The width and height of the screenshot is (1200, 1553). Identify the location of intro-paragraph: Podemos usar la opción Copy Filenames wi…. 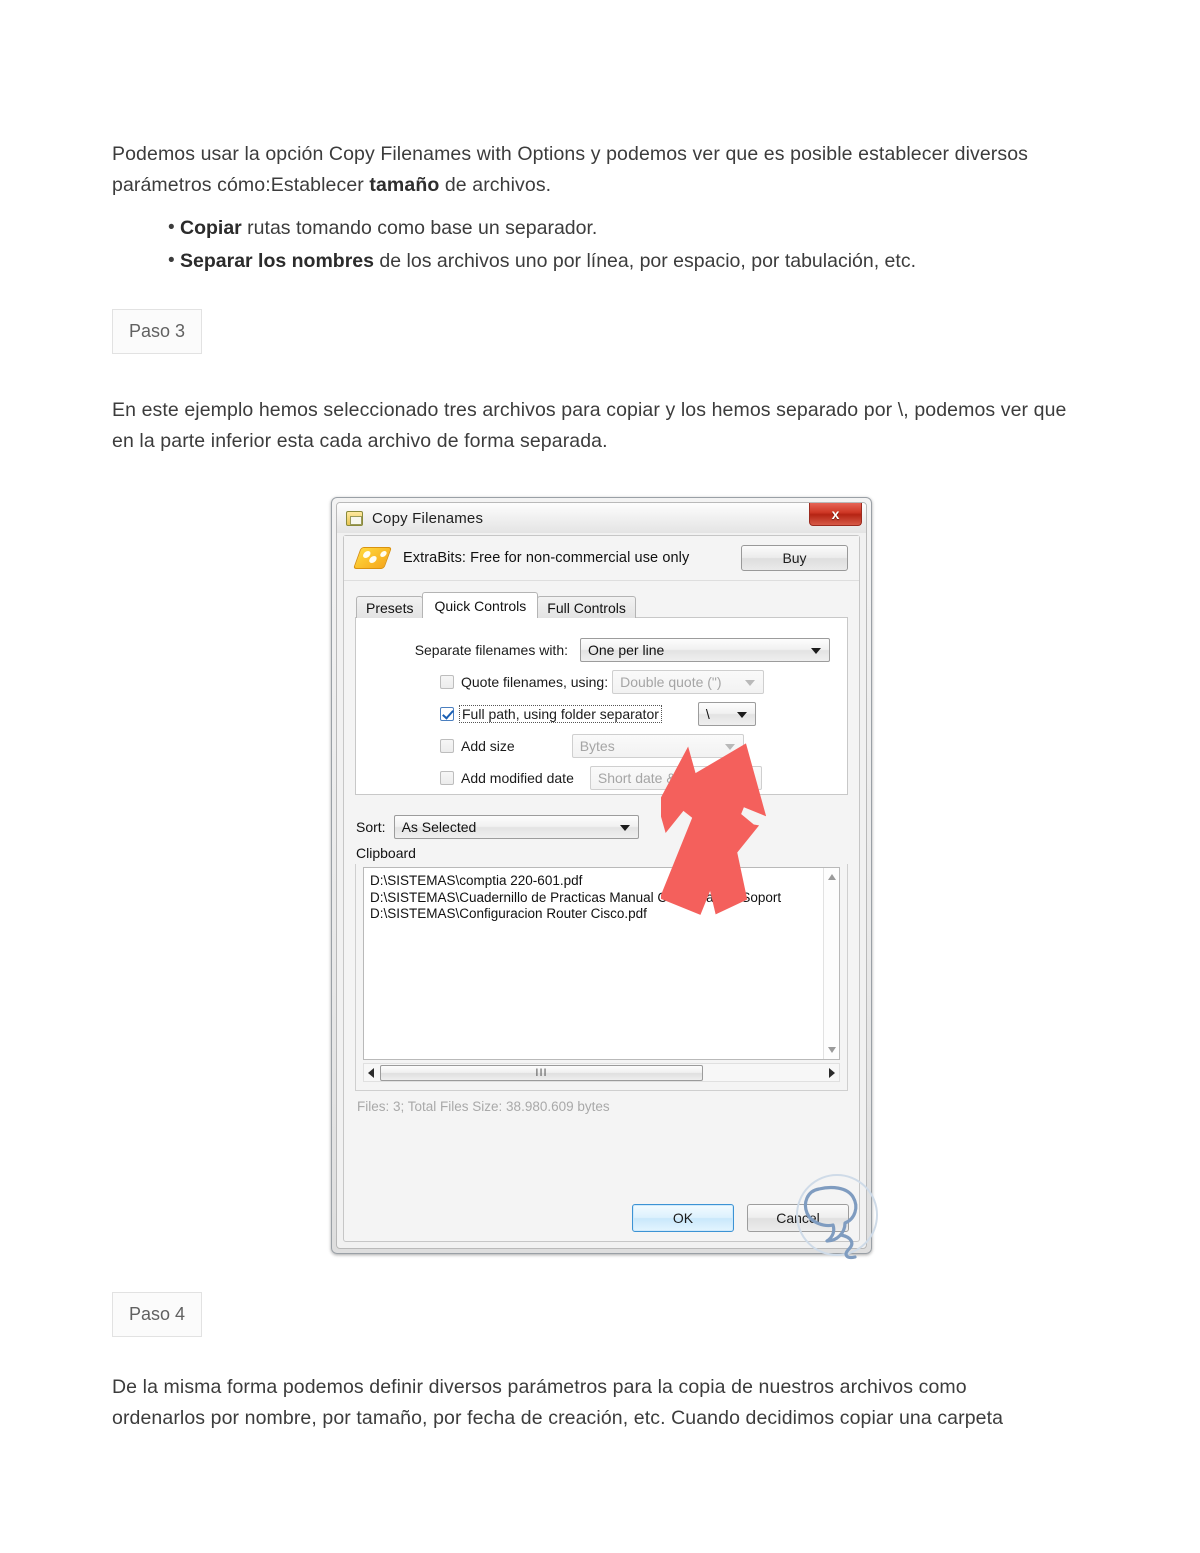
(592, 170).